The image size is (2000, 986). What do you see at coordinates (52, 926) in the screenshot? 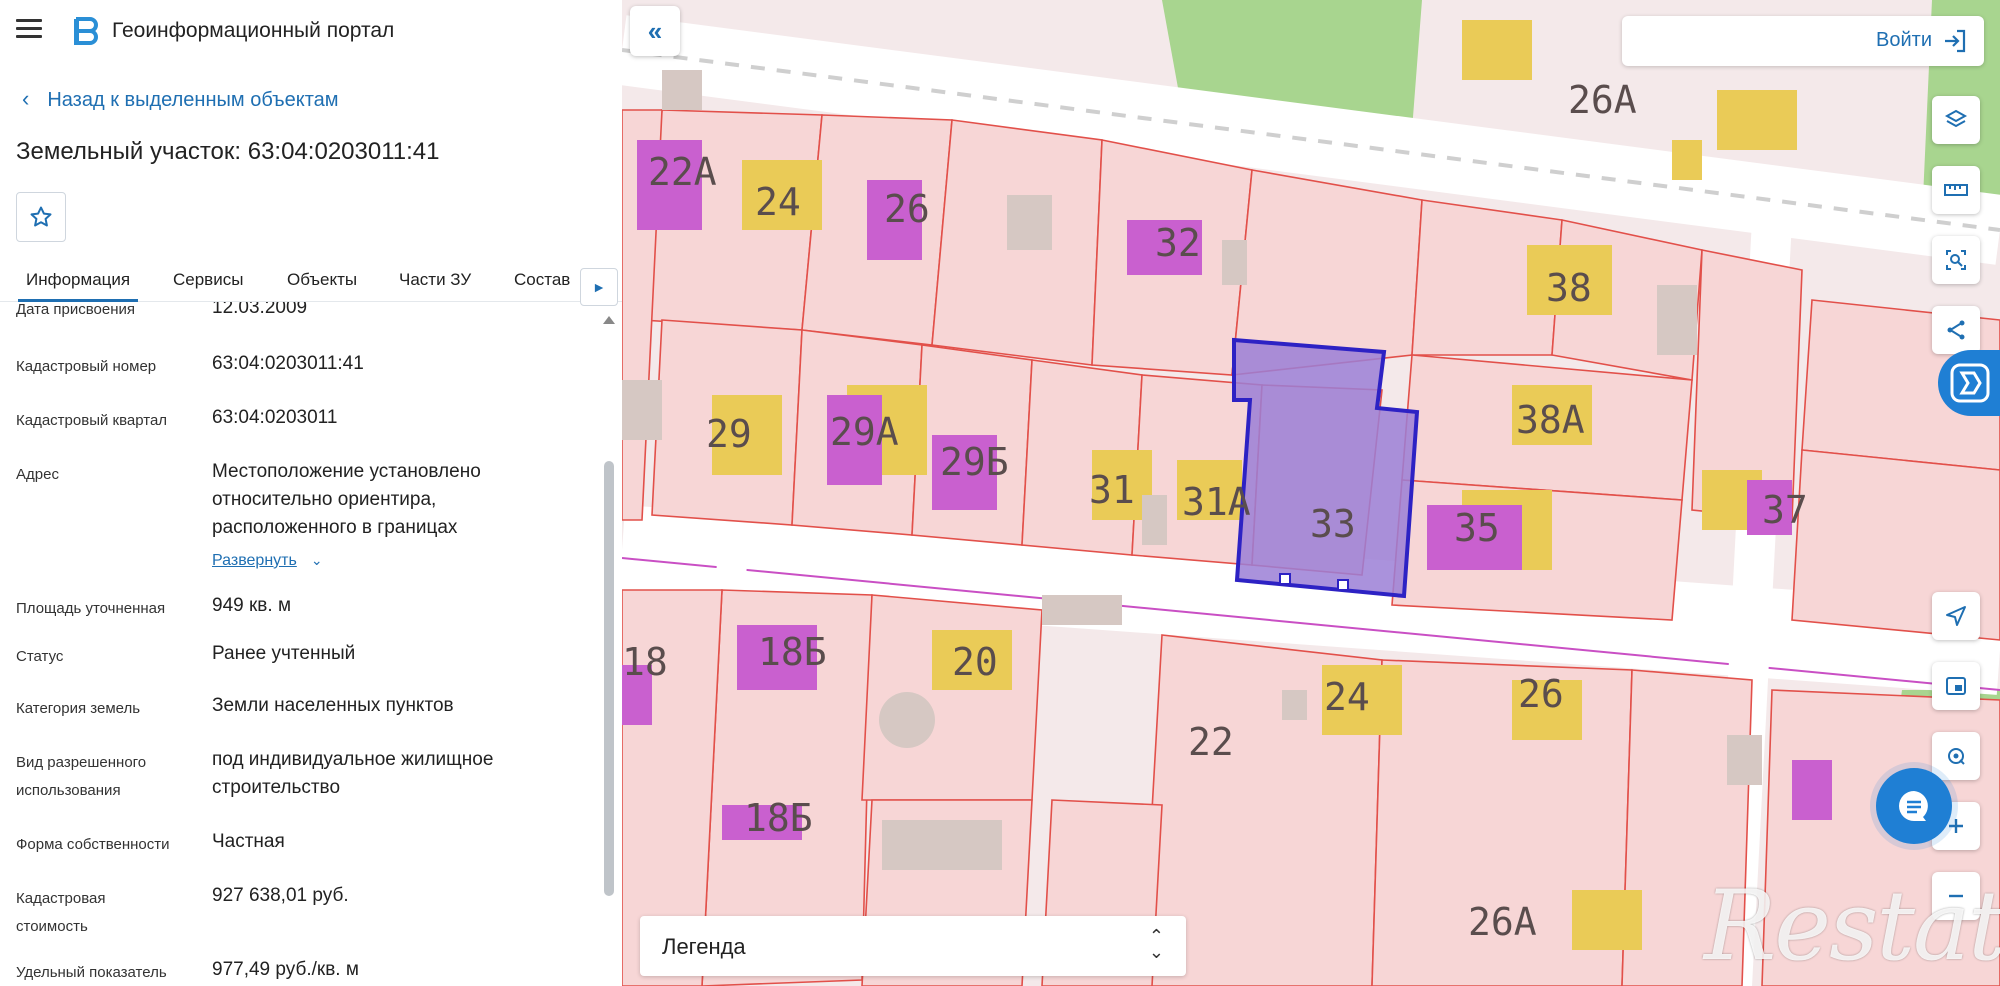
I see `label-line: стоимость` at bounding box center [52, 926].